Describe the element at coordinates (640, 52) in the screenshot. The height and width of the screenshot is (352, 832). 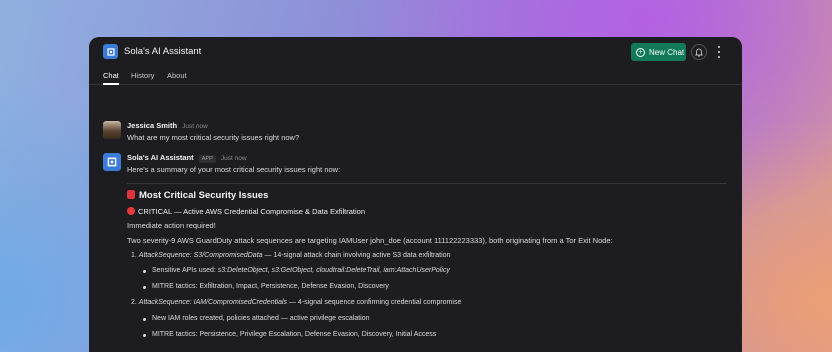
I see `plus-icon: +` at that location.